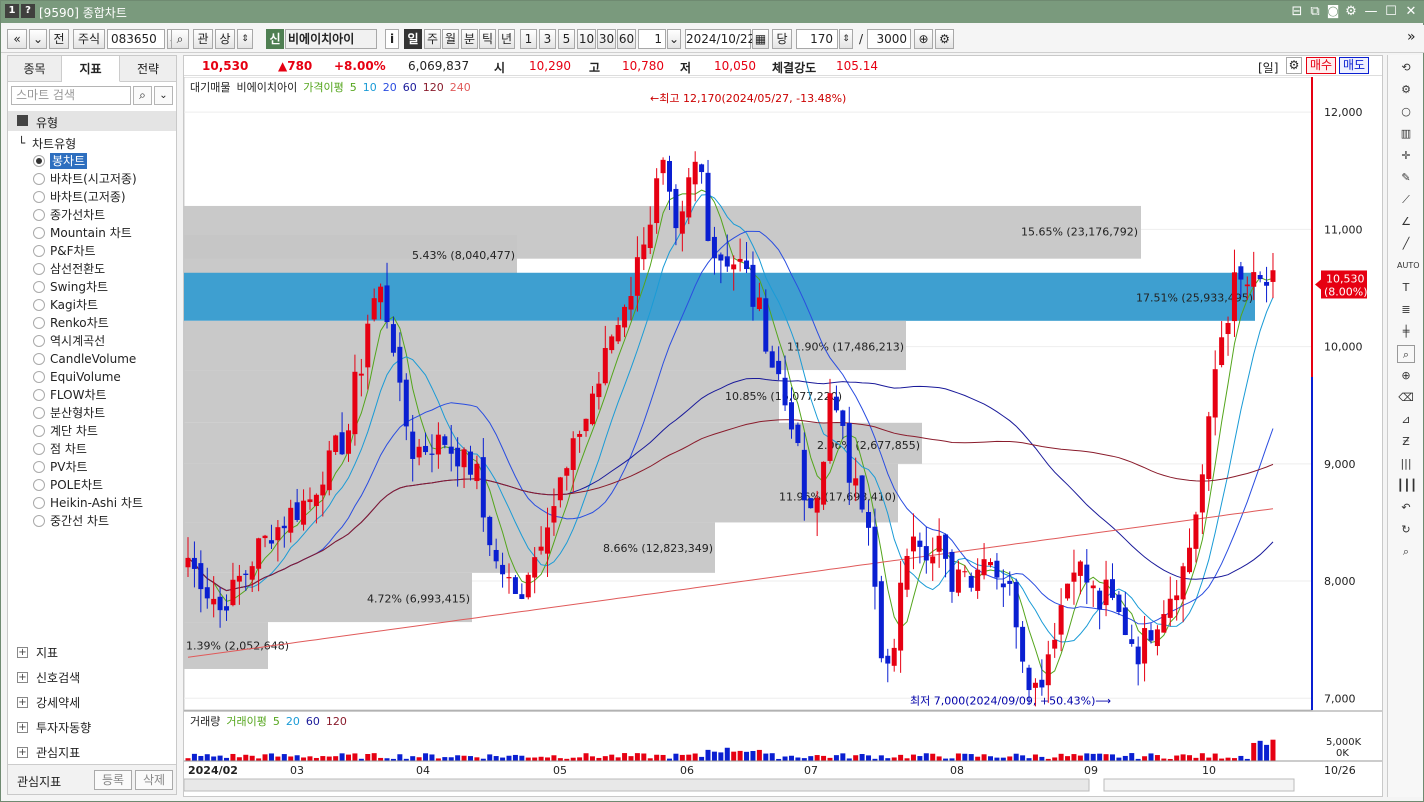 The width and height of the screenshot is (1424, 802). I want to click on settings-icon: ⚙, so click(1351, 12).